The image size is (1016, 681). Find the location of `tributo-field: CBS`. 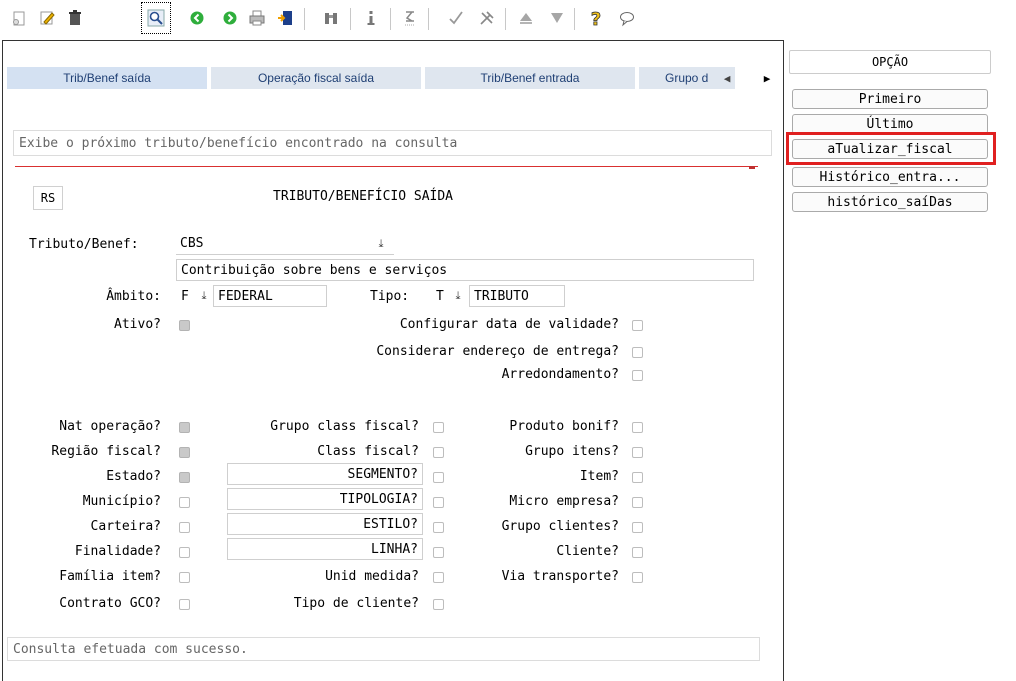

tributo-field: CBS is located at coordinates (285, 244).